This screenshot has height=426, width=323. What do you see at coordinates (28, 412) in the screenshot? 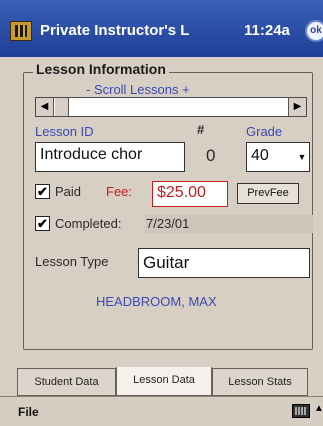
I see `file-menu: File` at bounding box center [28, 412].